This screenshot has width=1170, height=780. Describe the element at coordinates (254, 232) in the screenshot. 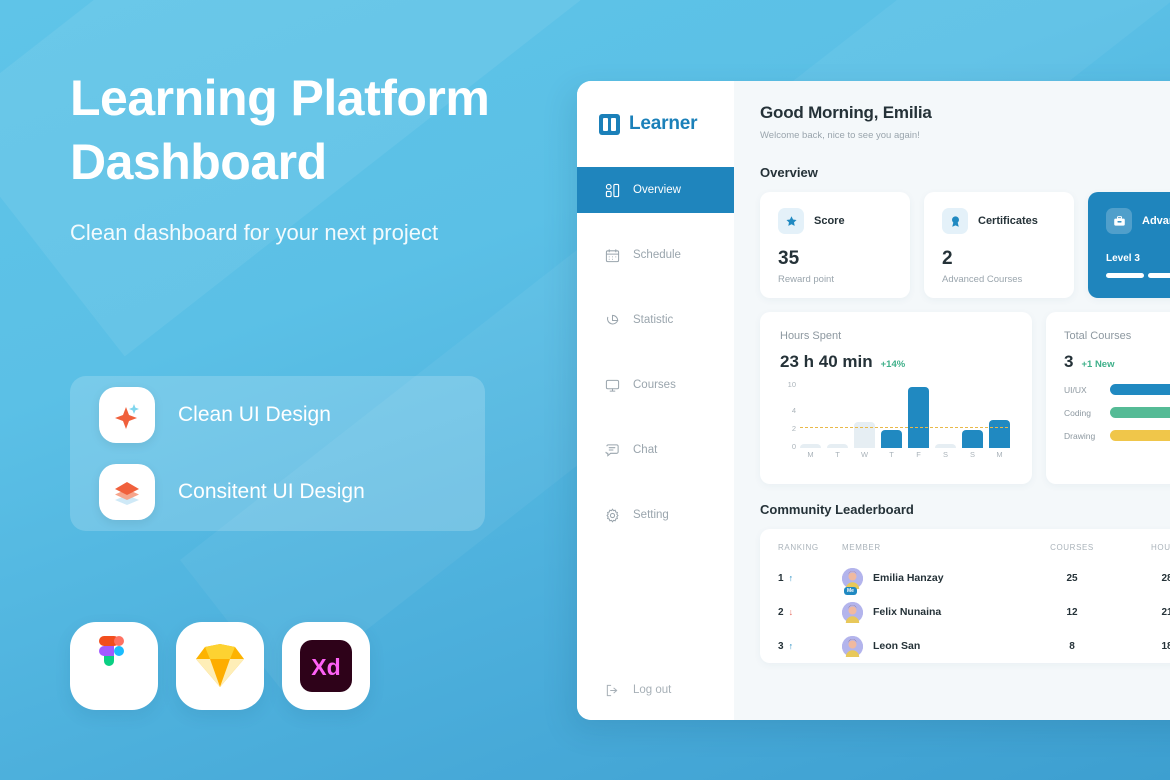

I see `promo-subheadline: Clean dashboard for your next project` at that location.